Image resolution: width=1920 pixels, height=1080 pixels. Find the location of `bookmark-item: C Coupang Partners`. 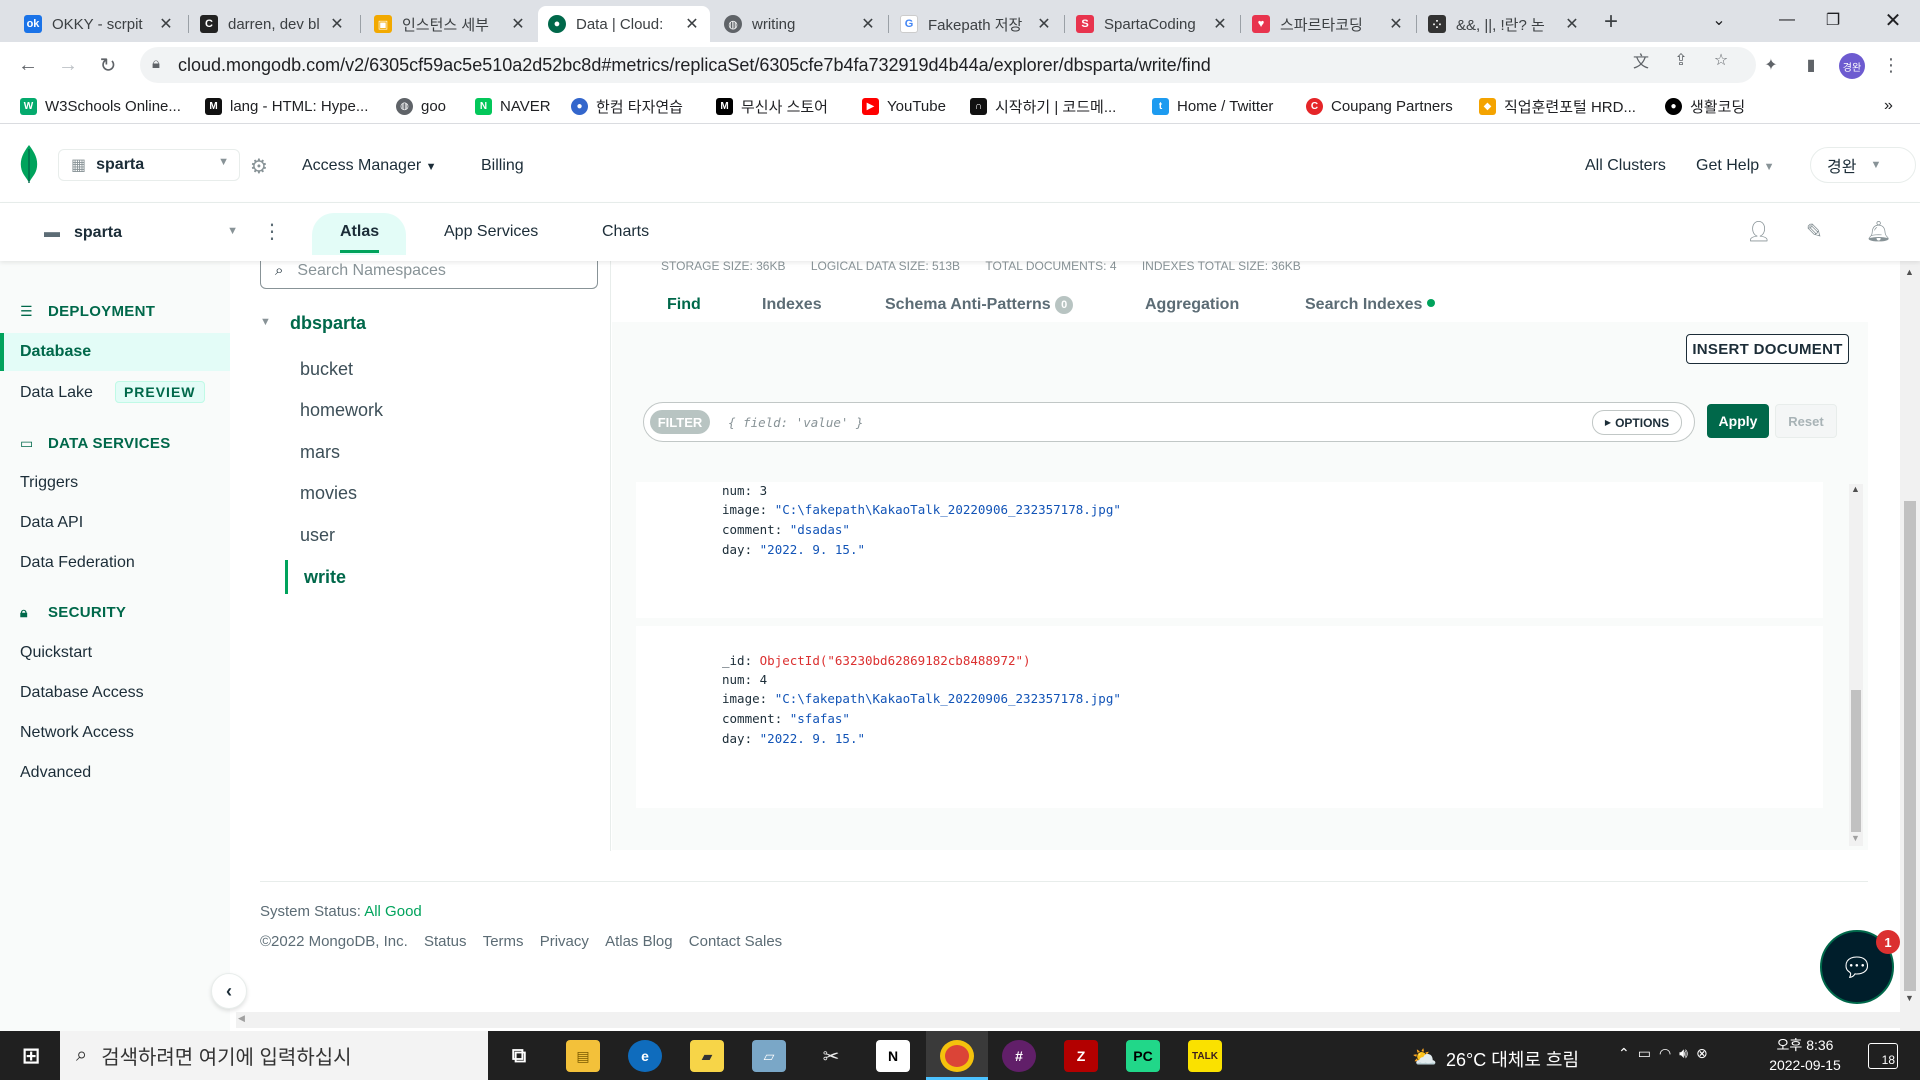

bookmark-item: C Coupang Partners is located at coordinates (1379, 106).